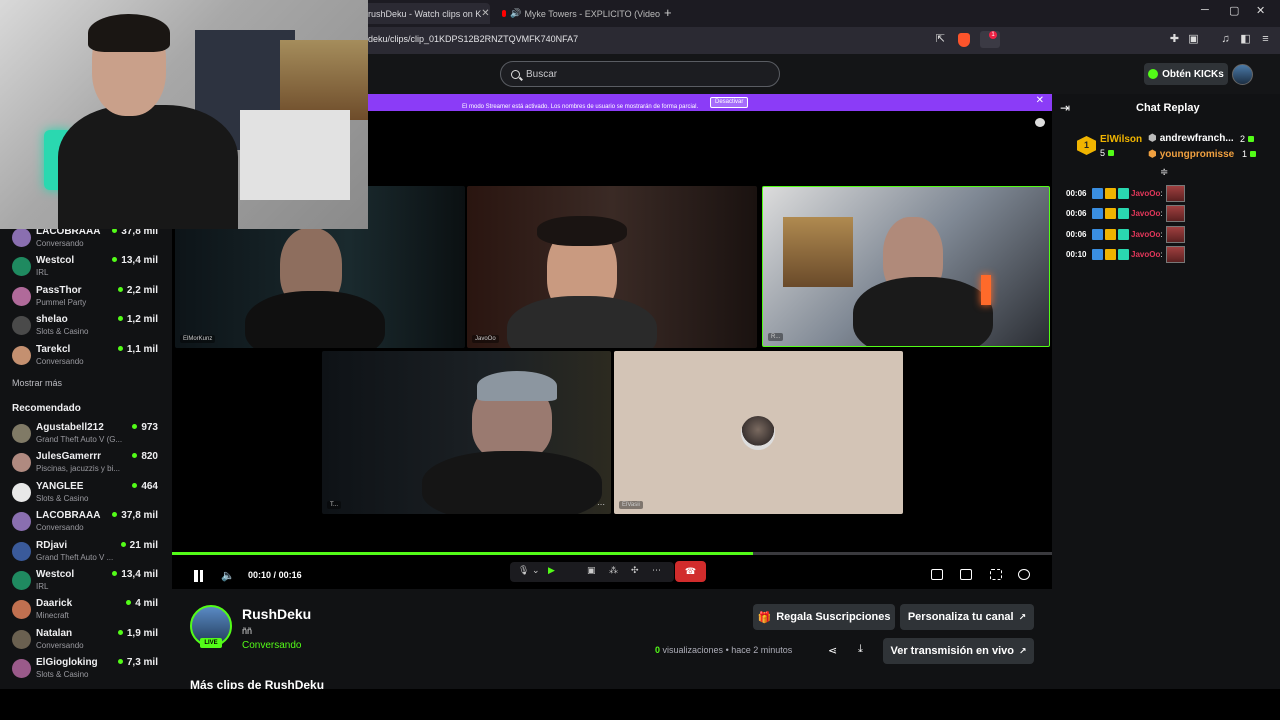 The width and height of the screenshot is (1280, 720). What do you see at coordinates (986, 290) in the screenshot?
I see `background-light` at bounding box center [986, 290].